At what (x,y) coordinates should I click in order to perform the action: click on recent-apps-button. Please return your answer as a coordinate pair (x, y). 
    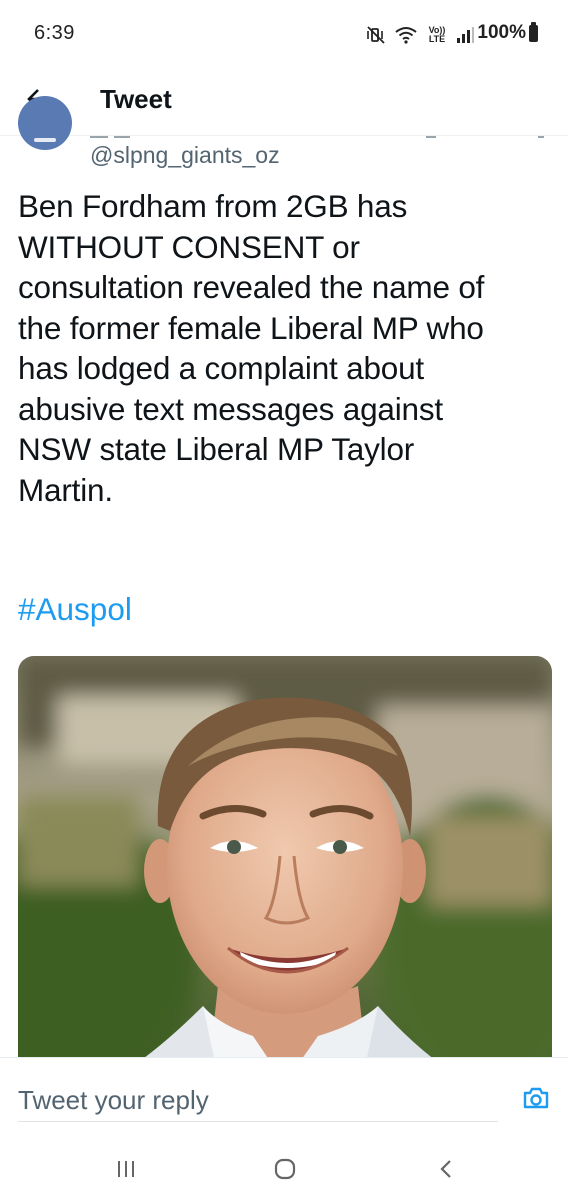
    Looking at the image, I should click on (126, 1171).